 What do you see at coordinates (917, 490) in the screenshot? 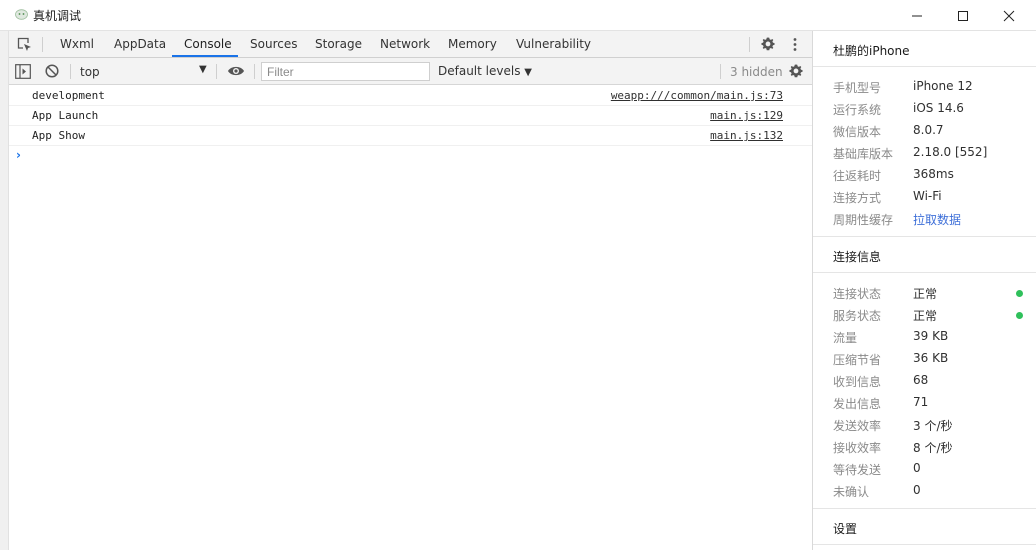
I see `info-value: 0` at bounding box center [917, 490].